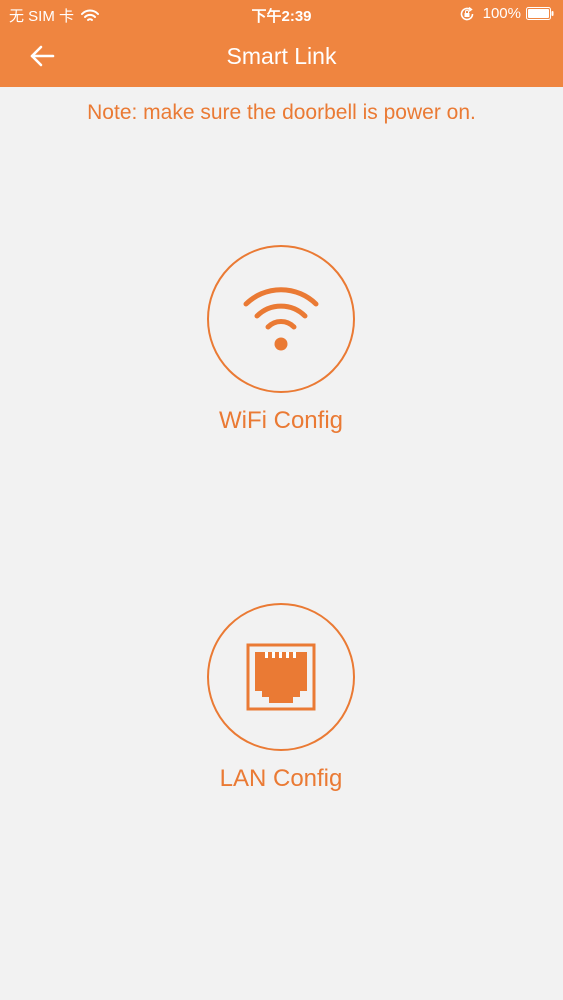 This screenshot has width=563, height=1000. I want to click on lan-config-label: LAN Config, so click(281, 778).